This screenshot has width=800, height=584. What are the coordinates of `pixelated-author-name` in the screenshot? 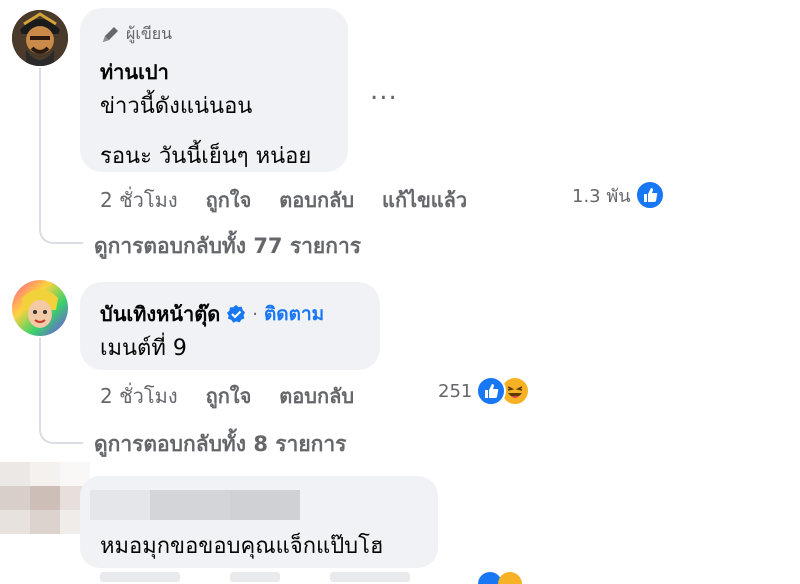 It's located at (190, 505).